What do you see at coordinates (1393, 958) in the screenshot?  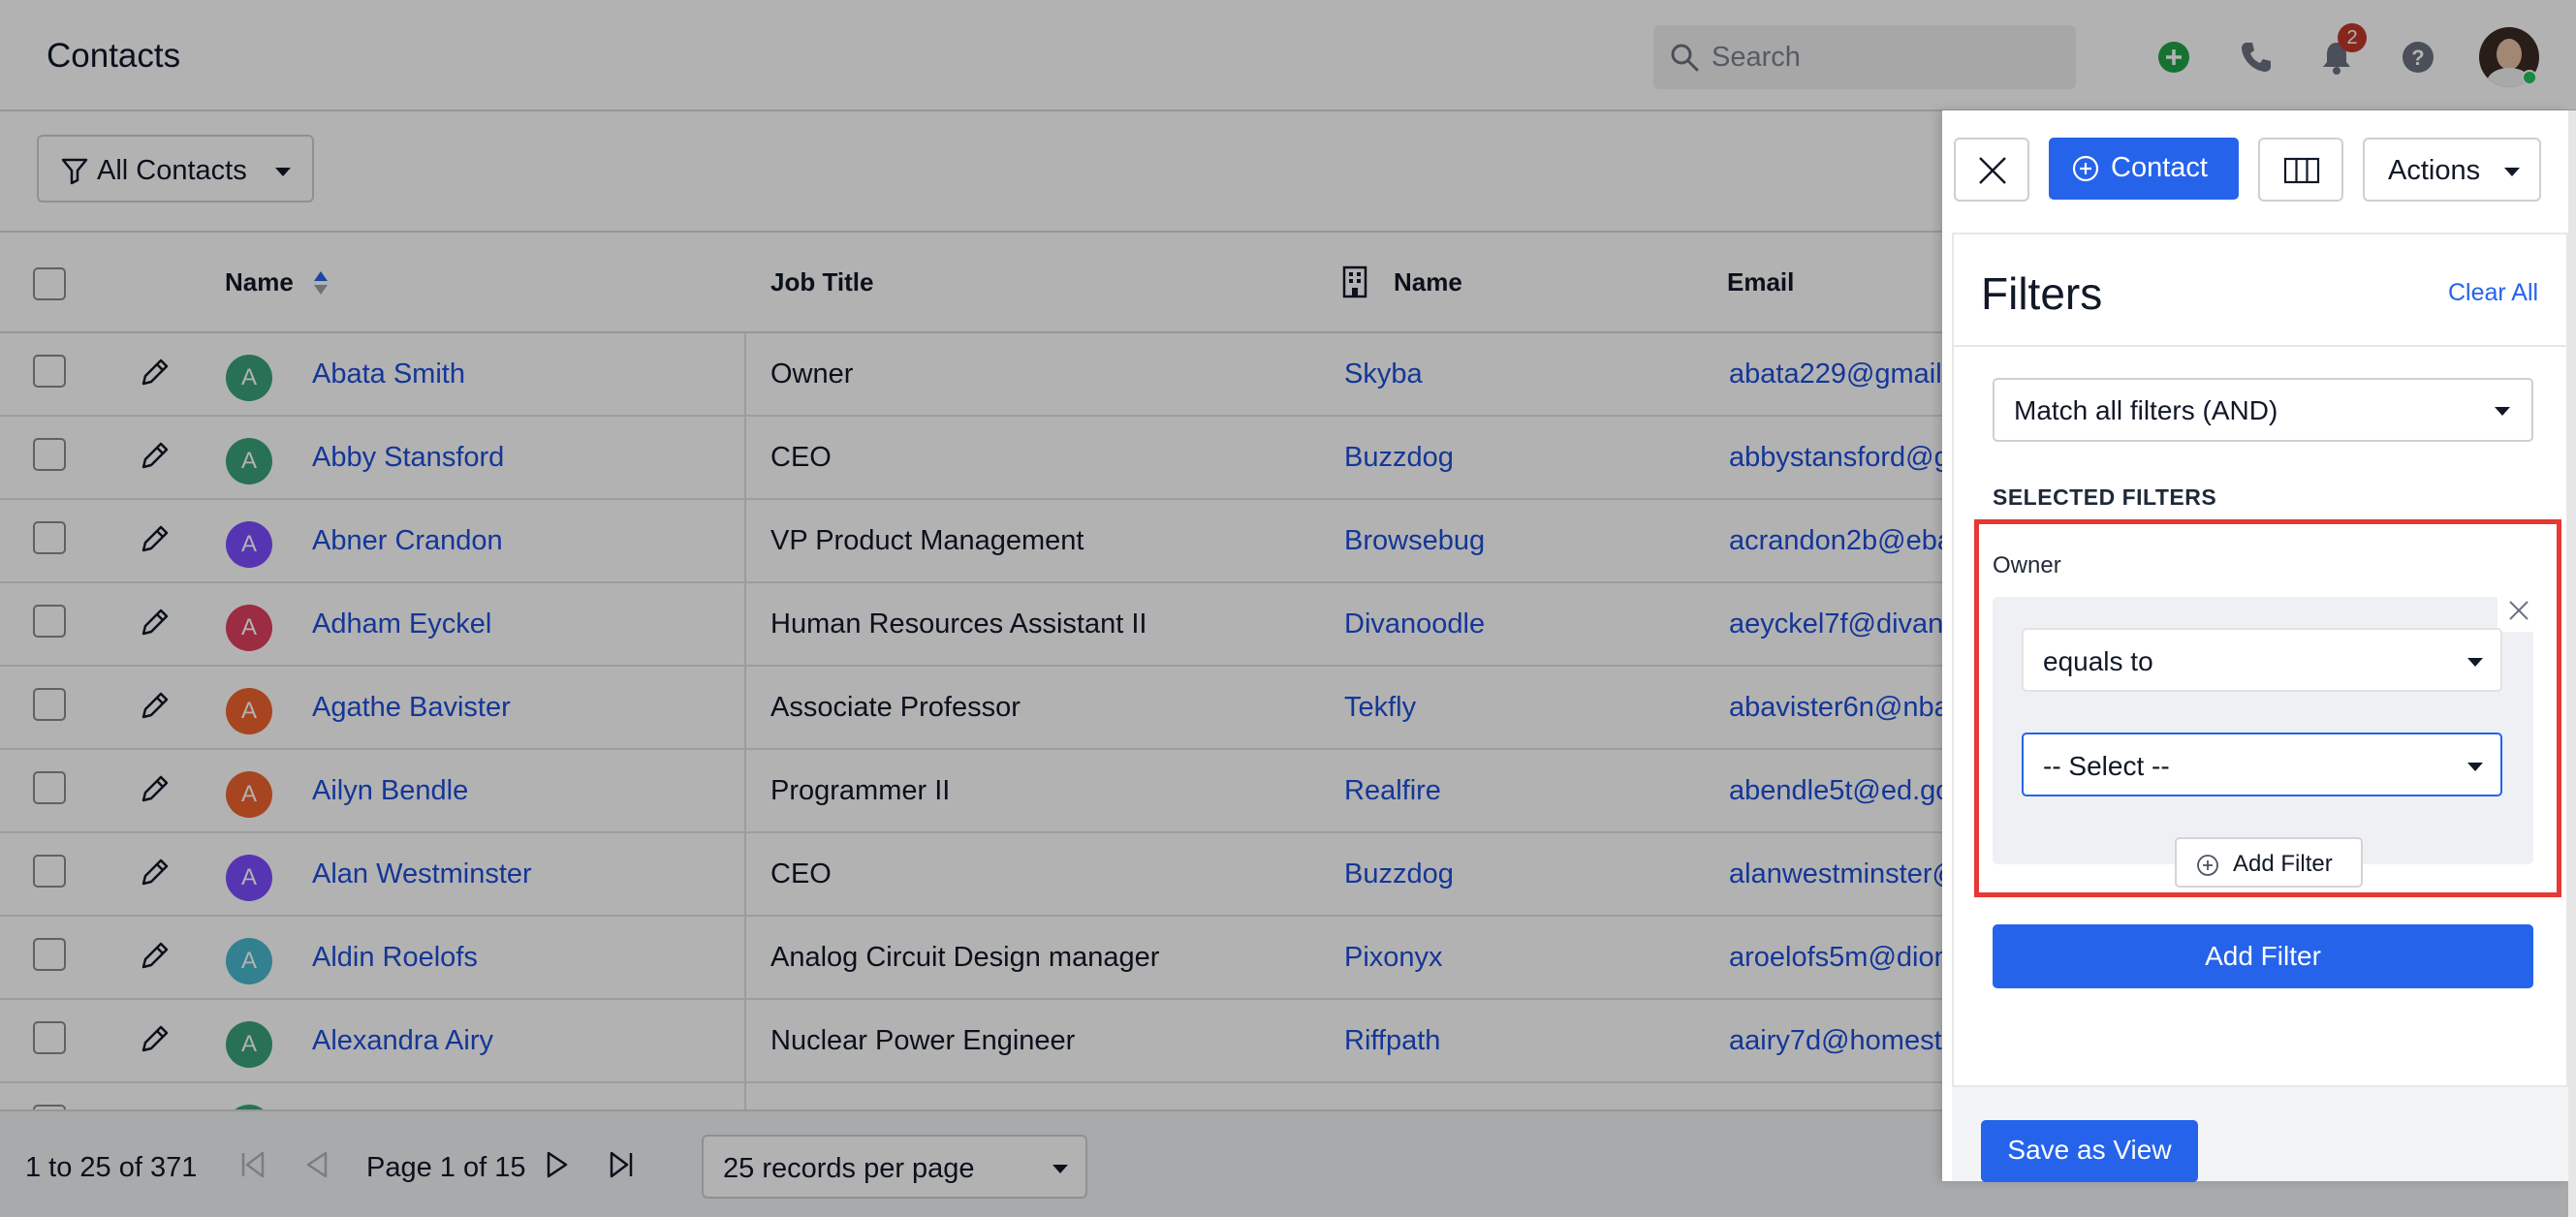 I see `company-name-link: Pixonyx` at bounding box center [1393, 958].